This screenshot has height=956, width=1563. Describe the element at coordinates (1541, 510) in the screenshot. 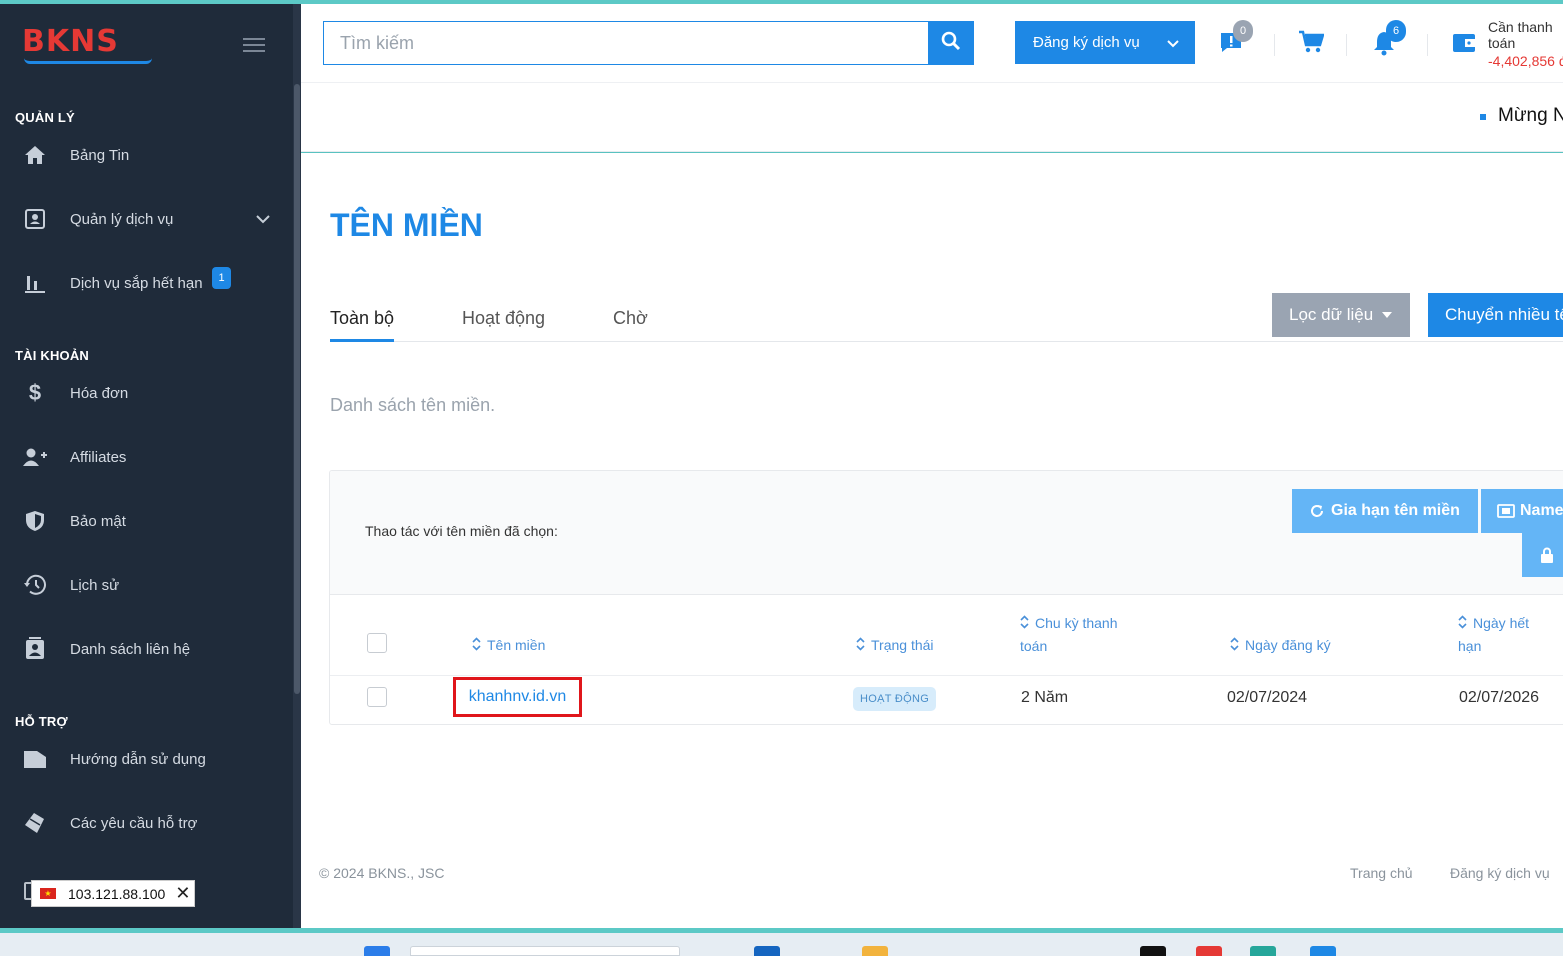

I see `nameserver-label: Name` at that location.